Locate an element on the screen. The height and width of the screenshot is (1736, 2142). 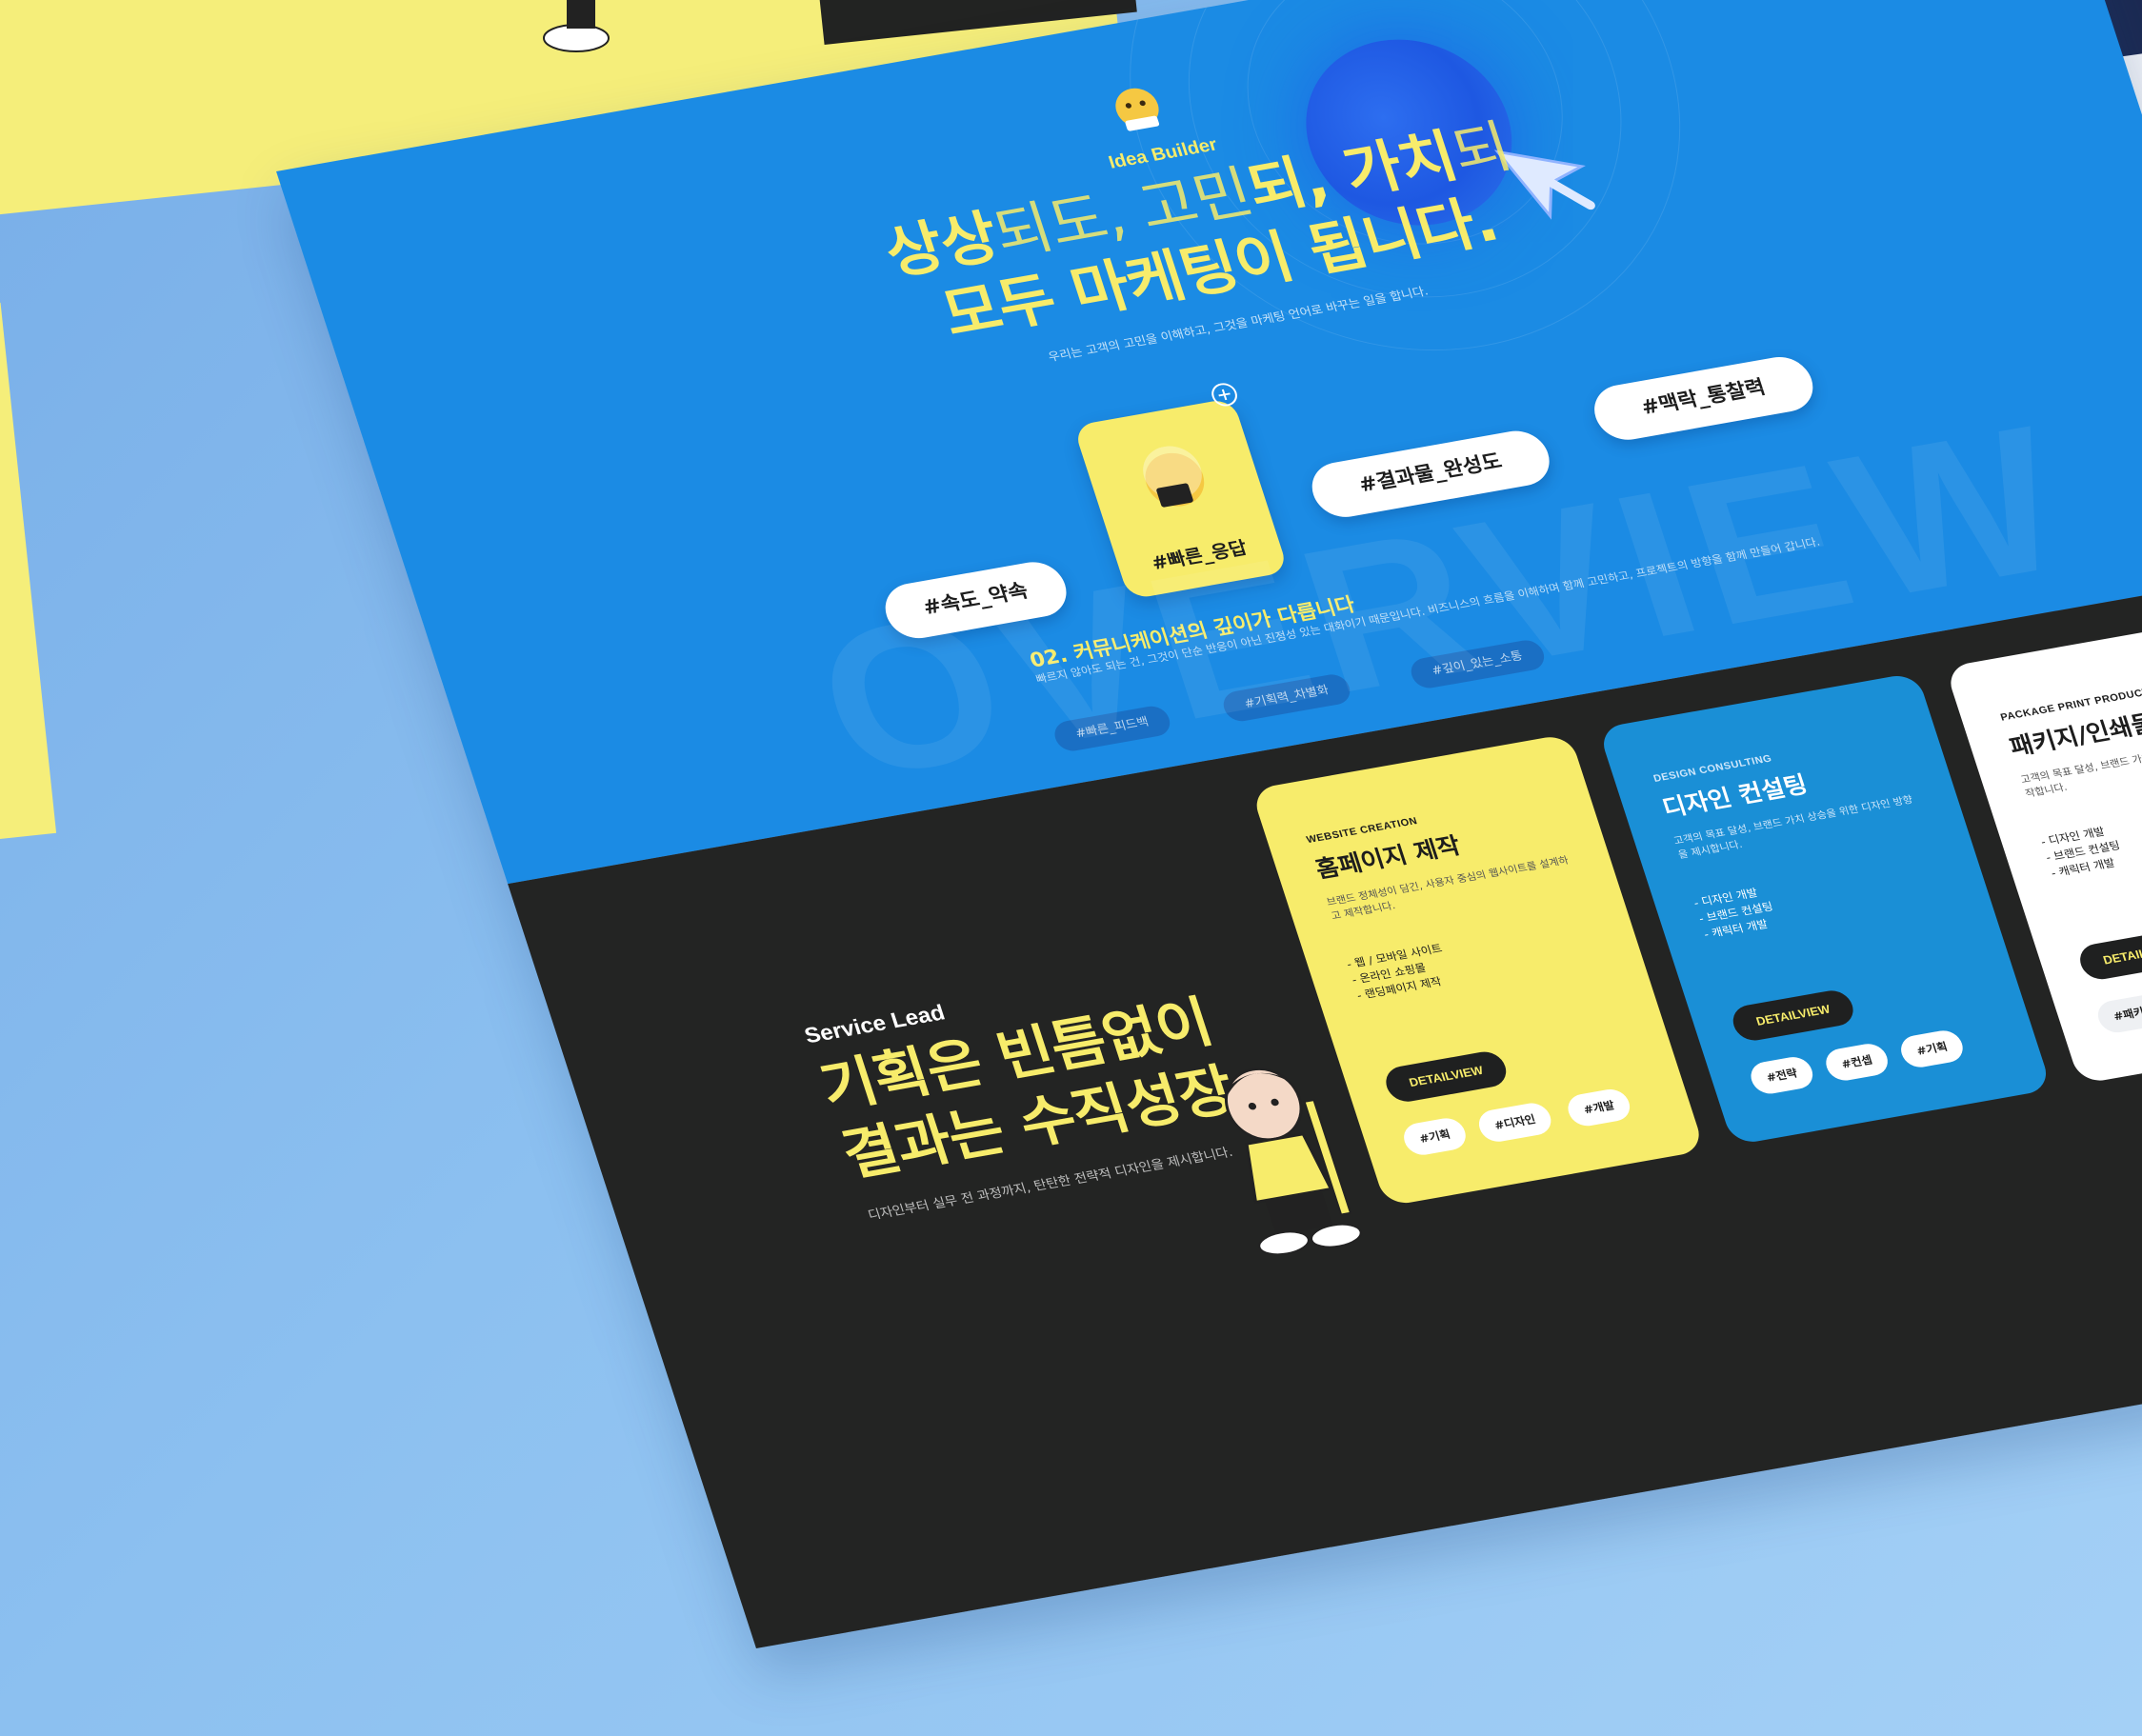
card-chip: #개발 is located at coordinates (1599, 1108).